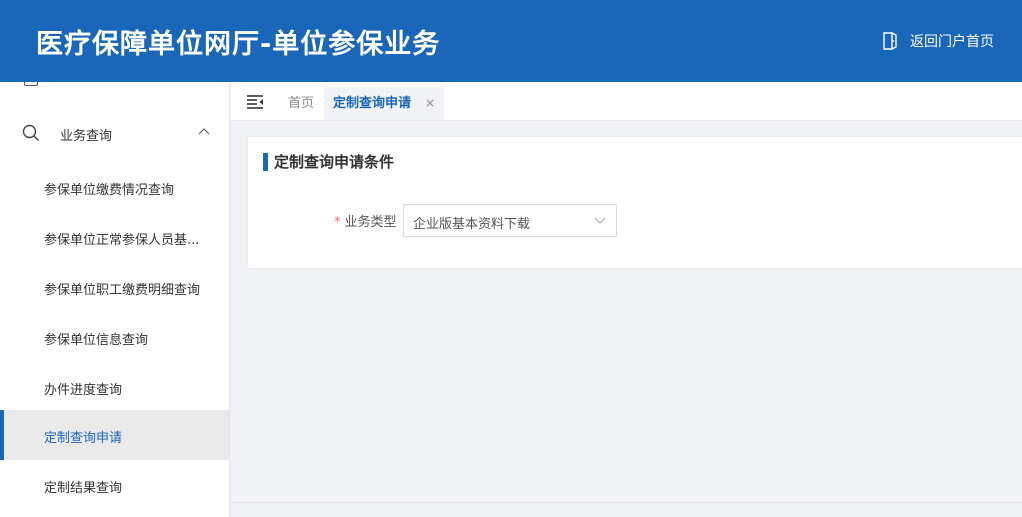  What do you see at coordinates (301, 103) in the screenshot?
I see `tab-home: 首页` at bounding box center [301, 103].